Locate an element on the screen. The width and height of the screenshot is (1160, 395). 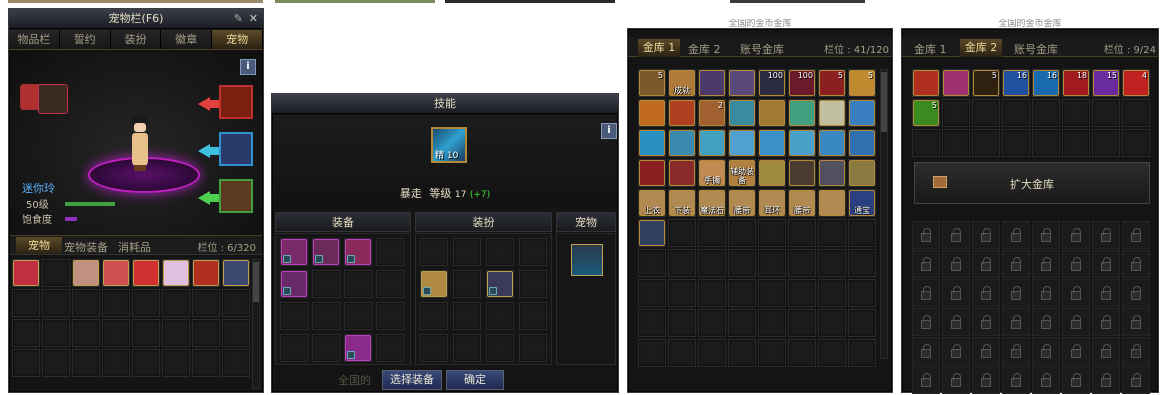
vault-slot: 上衣 is located at coordinates (652, 203).